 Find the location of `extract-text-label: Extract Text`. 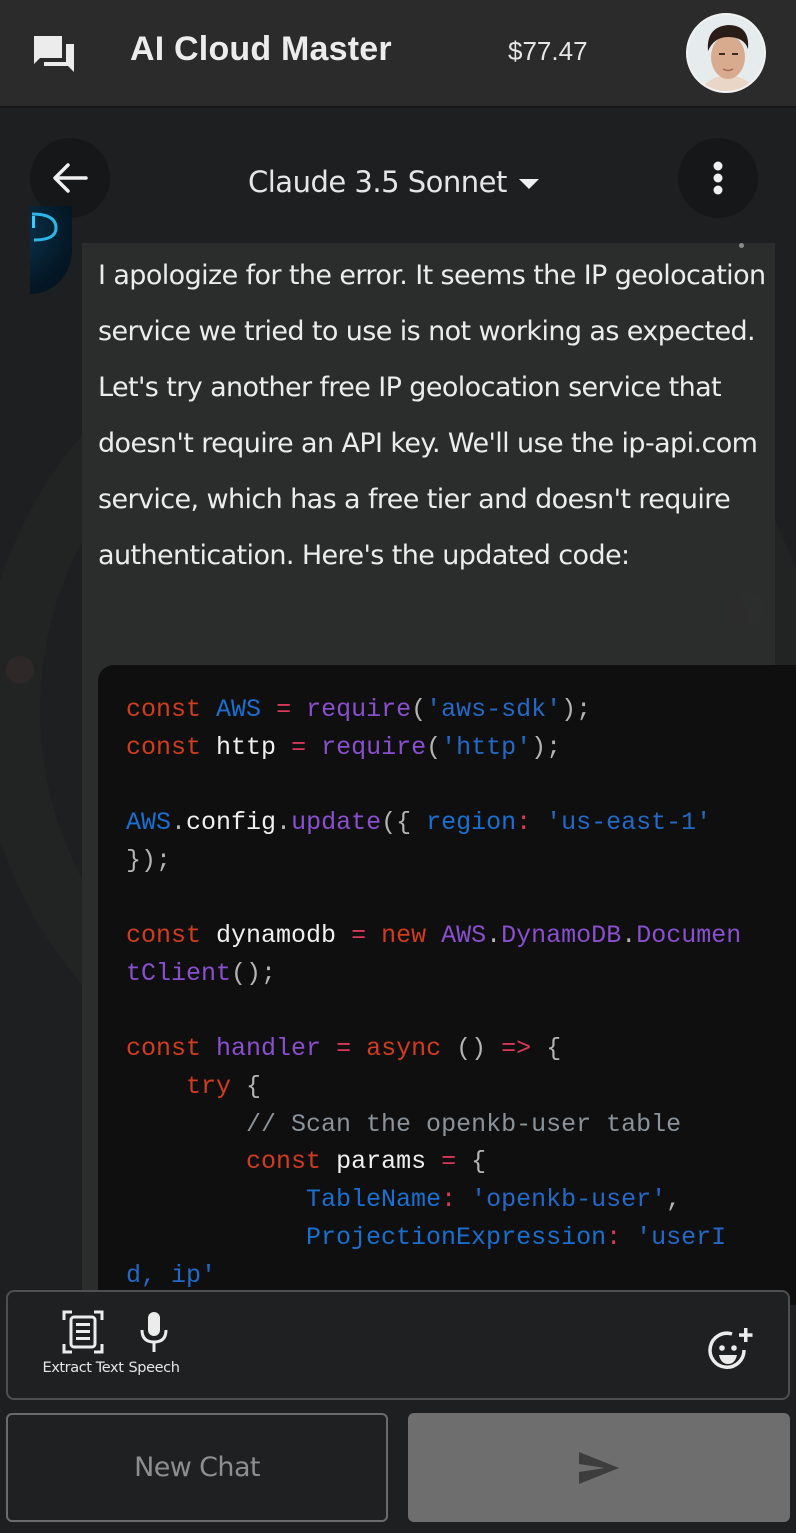

extract-text-label: Extract Text is located at coordinates (83, 1368).